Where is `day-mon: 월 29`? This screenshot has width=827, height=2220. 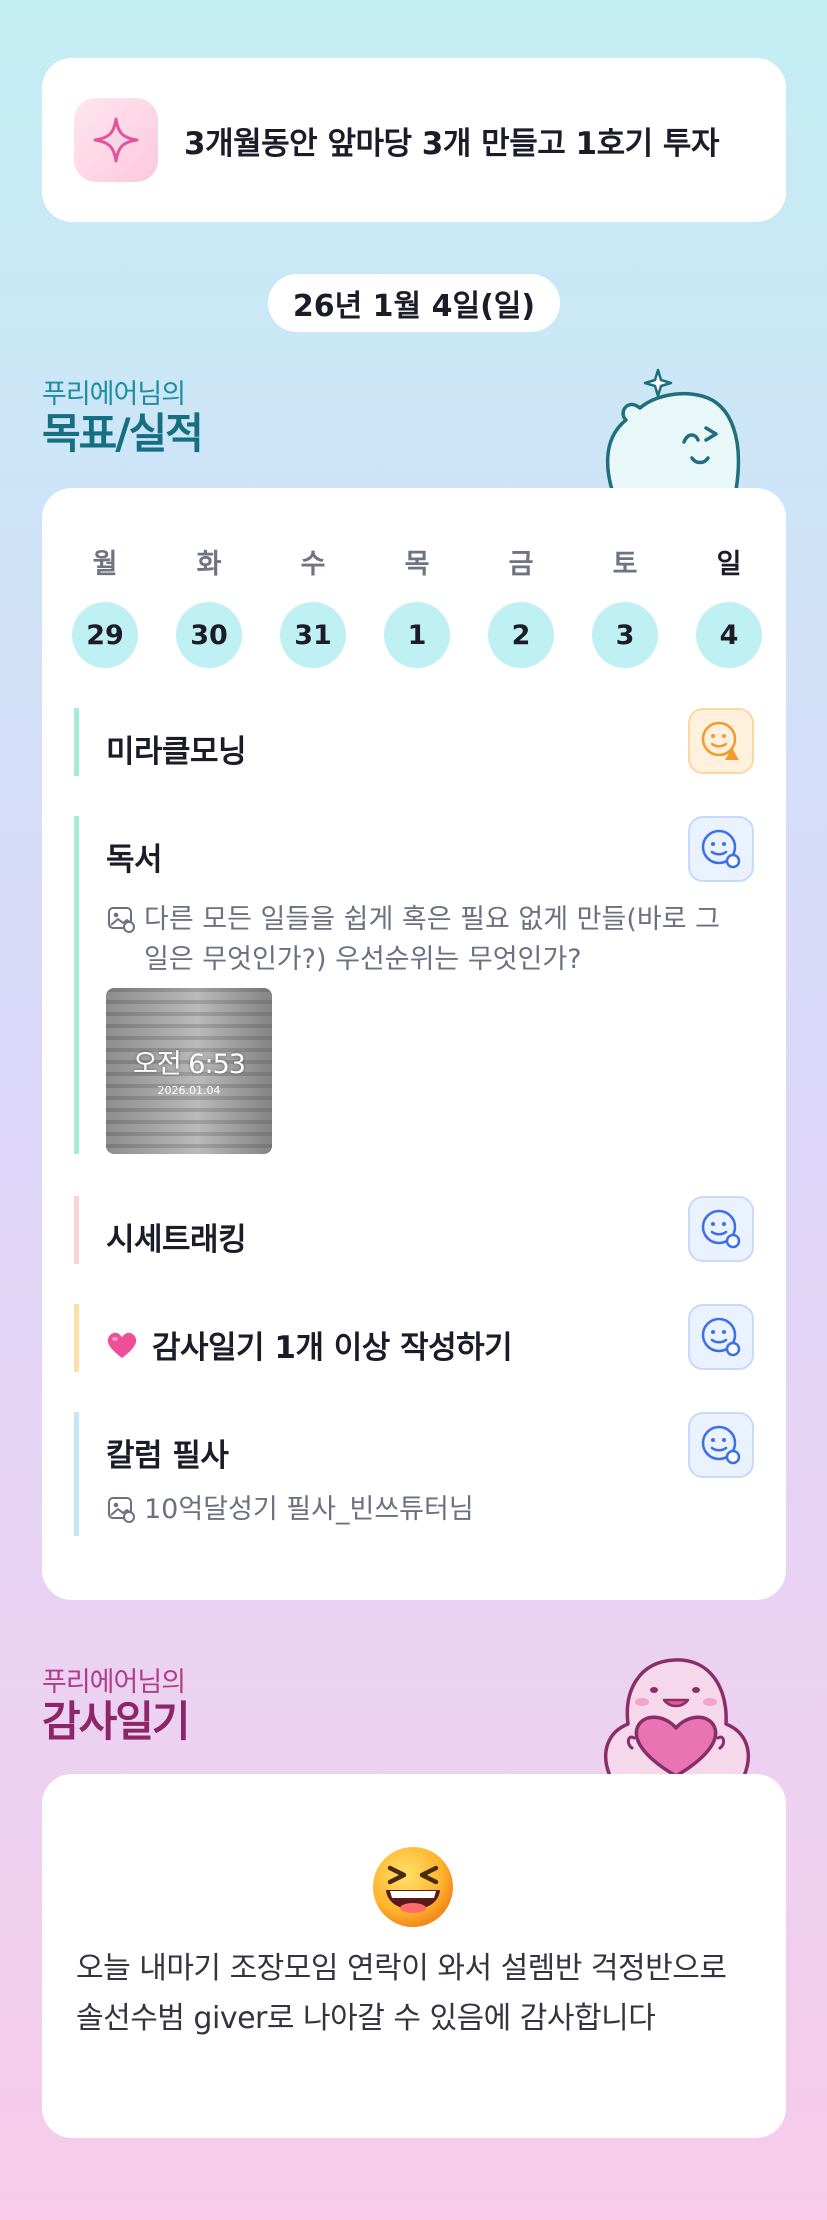 day-mon: 월 29 is located at coordinates (105, 605).